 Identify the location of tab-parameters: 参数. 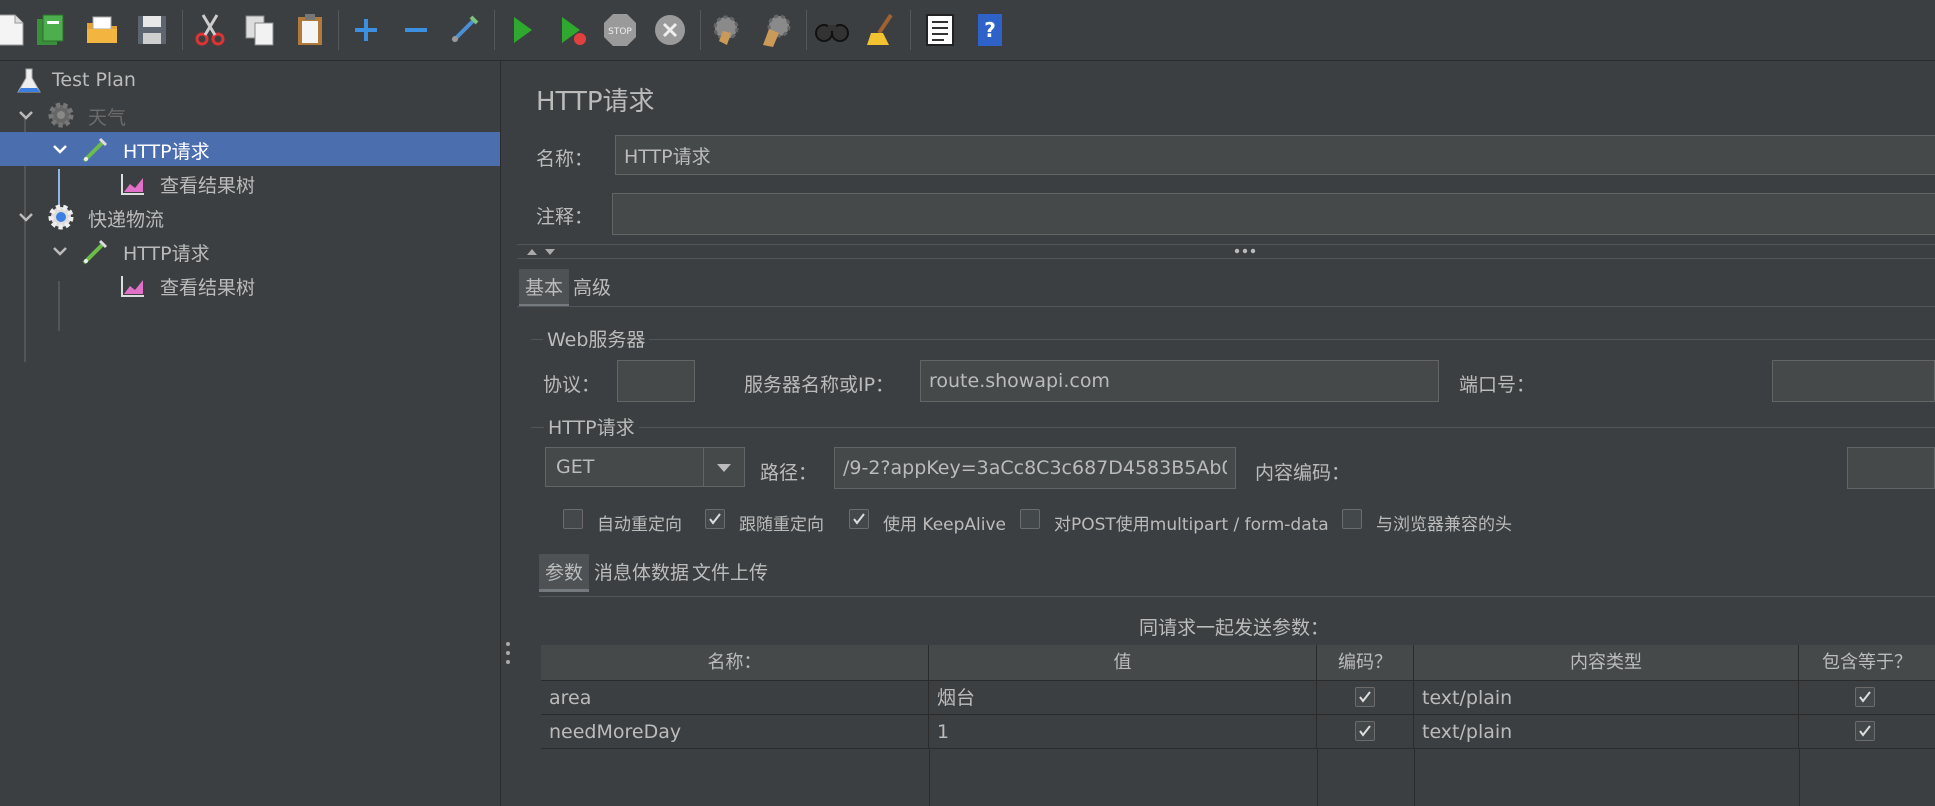
(564, 573).